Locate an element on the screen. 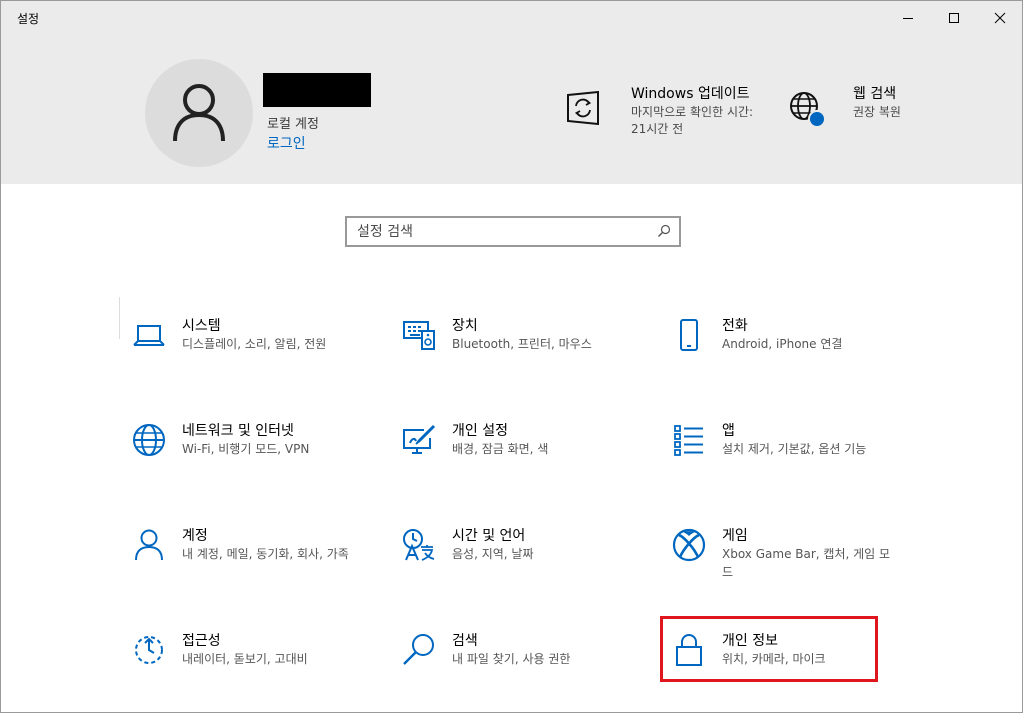  tile-accounts: 계정 내 계정, 메일, 동기화, 회사, 가족 is located at coordinates (256, 560).